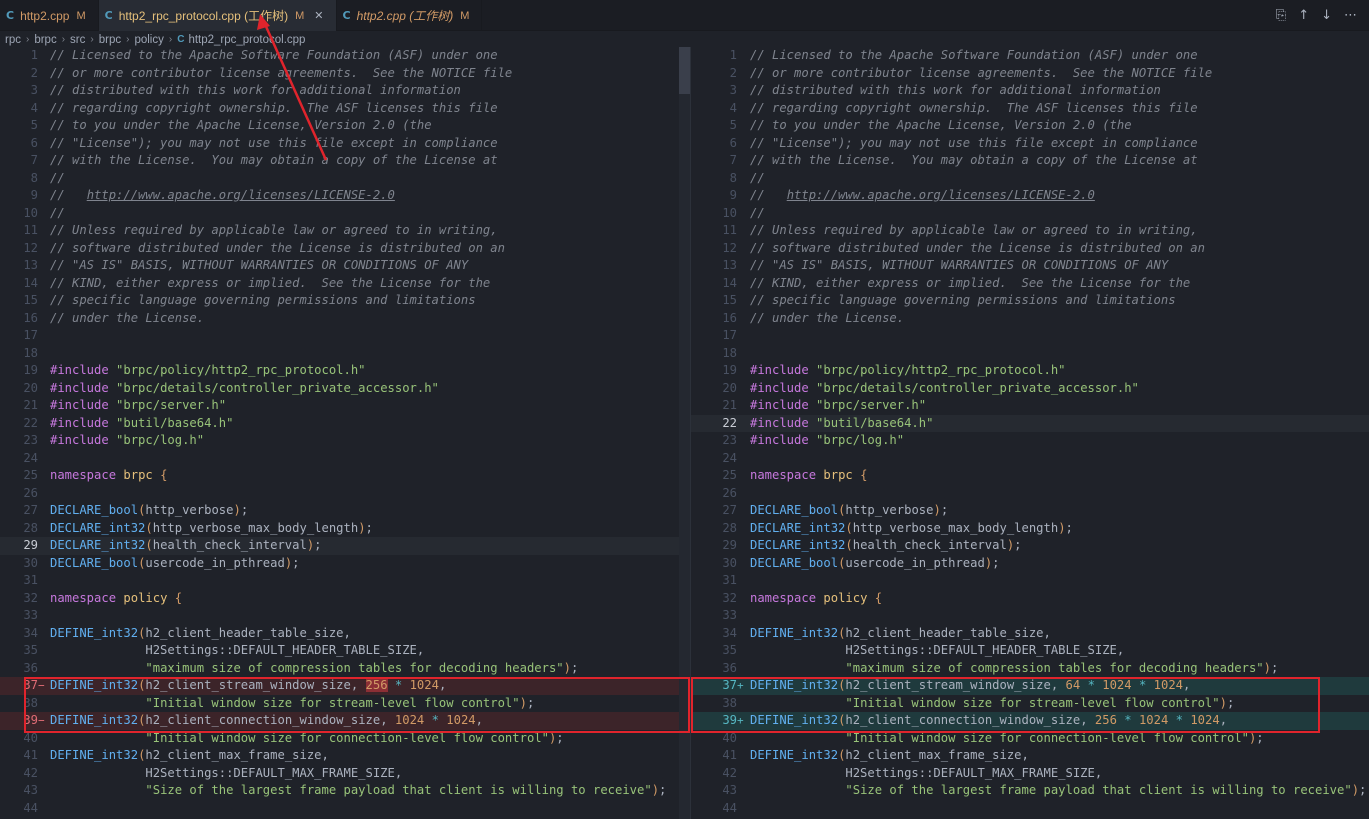 This screenshot has height=819, width=1369. I want to click on scrollbar-thumb, so click(684, 70).